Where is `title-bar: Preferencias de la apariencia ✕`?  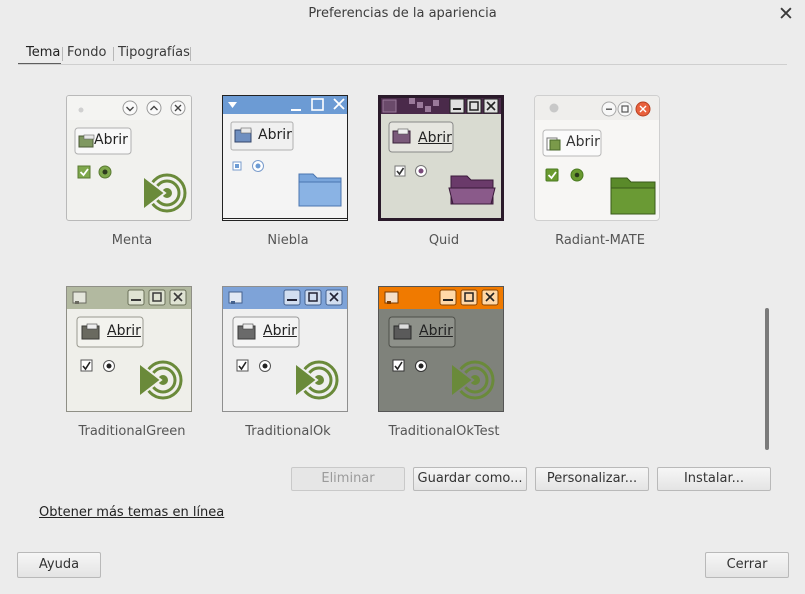
title-bar: Preferencias de la apariencia ✕ is located at coordinates (402, 15).